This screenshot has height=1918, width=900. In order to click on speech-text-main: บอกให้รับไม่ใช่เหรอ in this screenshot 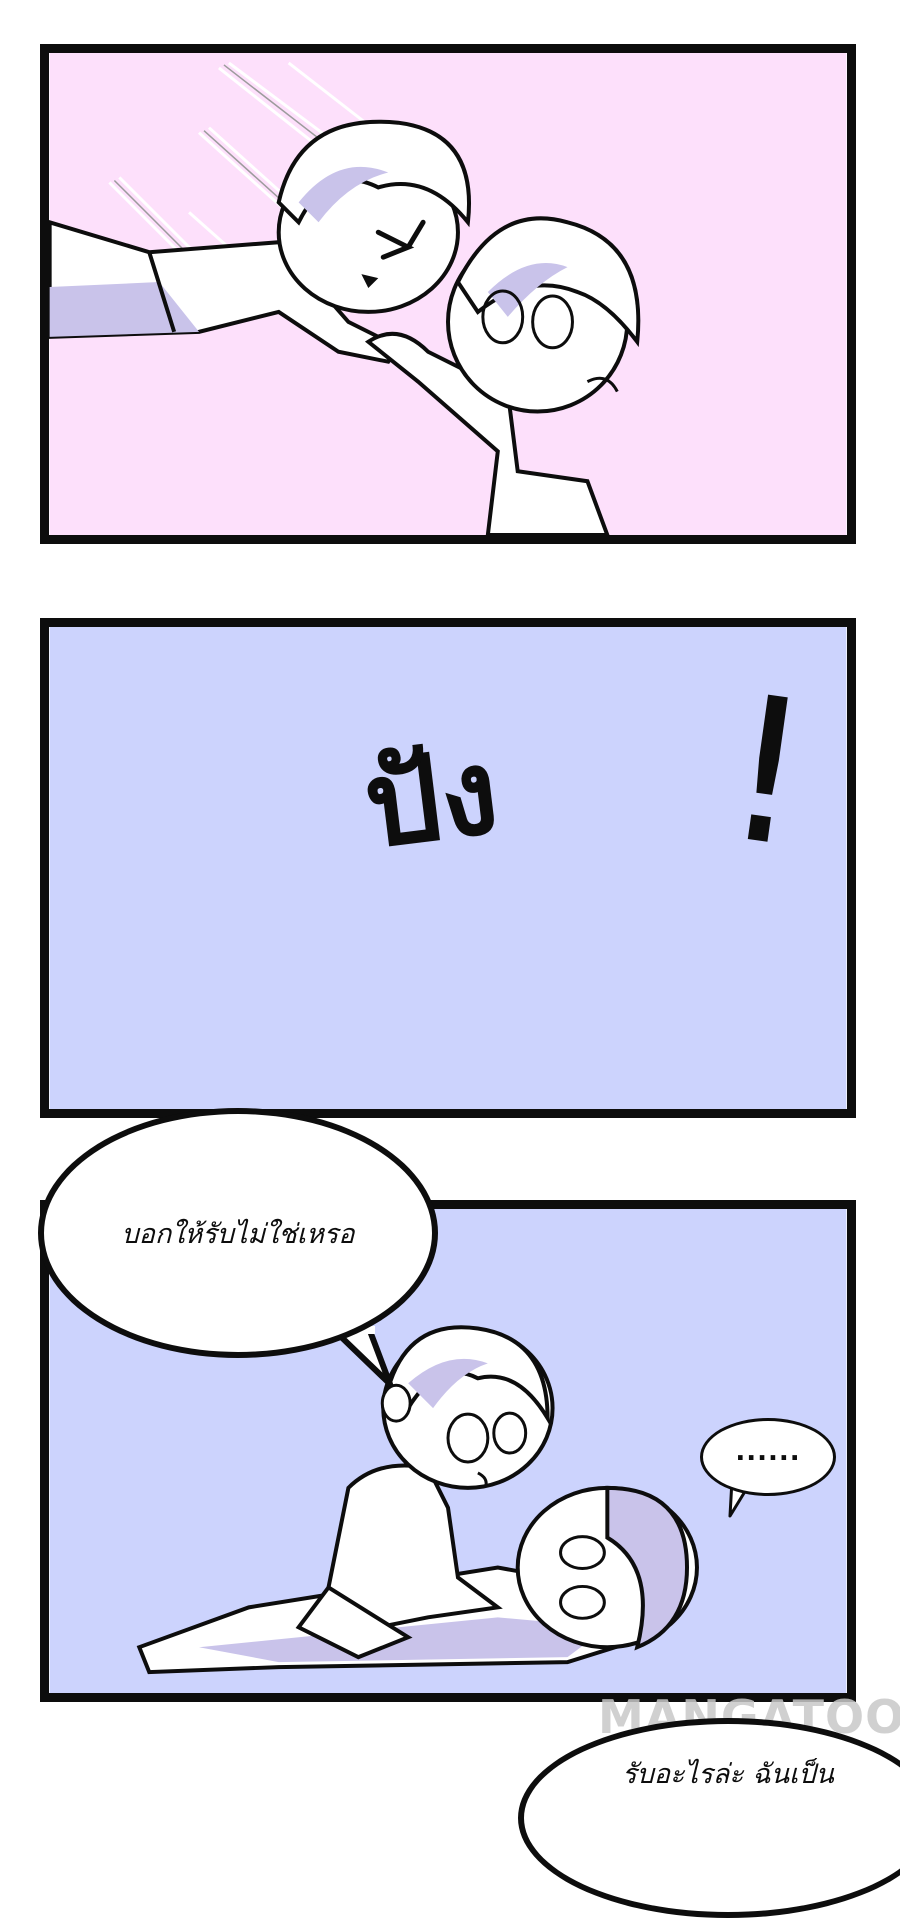, I will do `click(238, 1234)`.